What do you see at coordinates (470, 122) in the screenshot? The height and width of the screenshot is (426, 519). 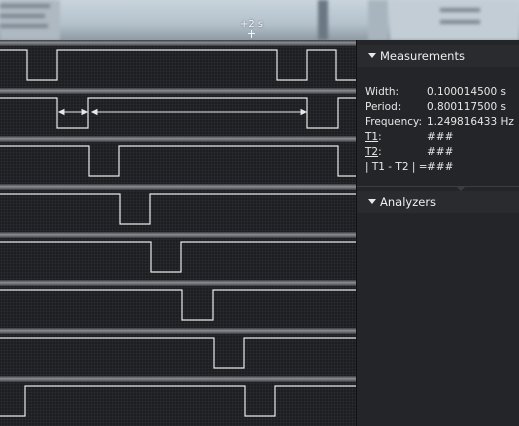 I see `measurement-value: 1.249816433 Hz` at bounding box center [470, 122].